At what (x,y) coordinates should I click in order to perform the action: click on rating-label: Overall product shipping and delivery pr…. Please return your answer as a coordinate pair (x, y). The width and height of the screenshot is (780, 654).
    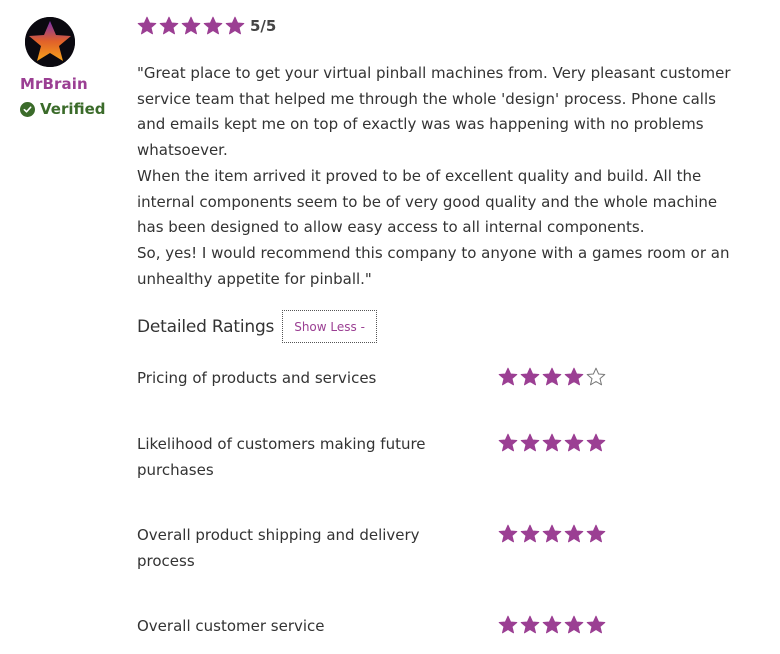
    Looking at the image, I should click on (278, 548).